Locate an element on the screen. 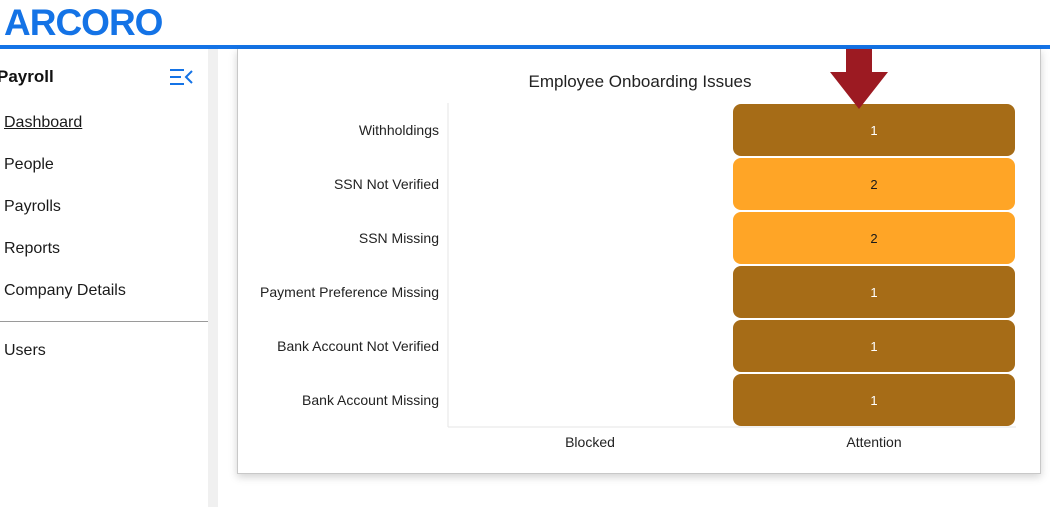 This screenshot has height=507, width=1050. data-label-attention-ssn-not-verified: 2 is located at coordinates (873, 184).